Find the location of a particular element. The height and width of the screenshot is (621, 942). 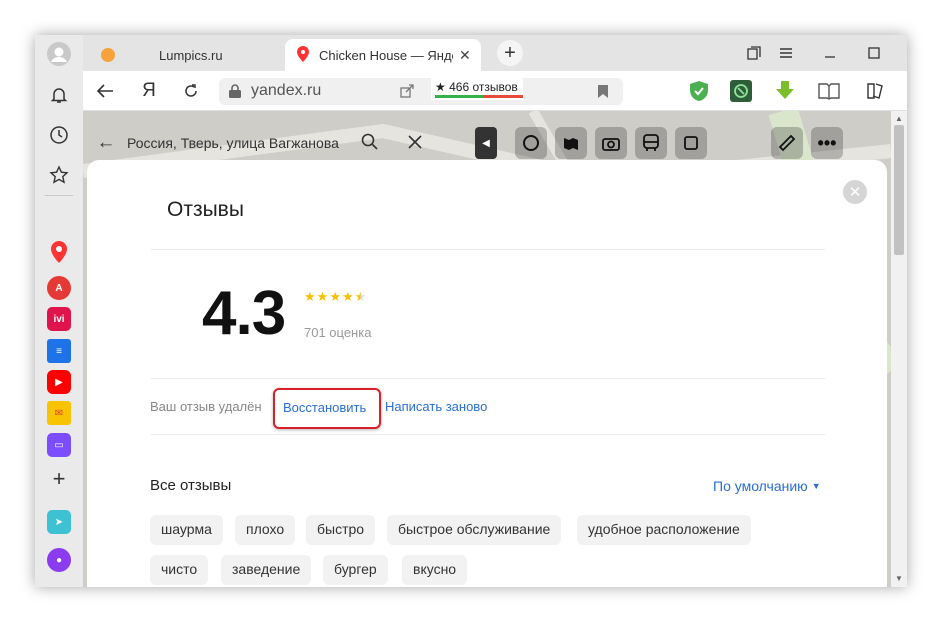

yandex-button: Я is located at coordinates (149, 91).